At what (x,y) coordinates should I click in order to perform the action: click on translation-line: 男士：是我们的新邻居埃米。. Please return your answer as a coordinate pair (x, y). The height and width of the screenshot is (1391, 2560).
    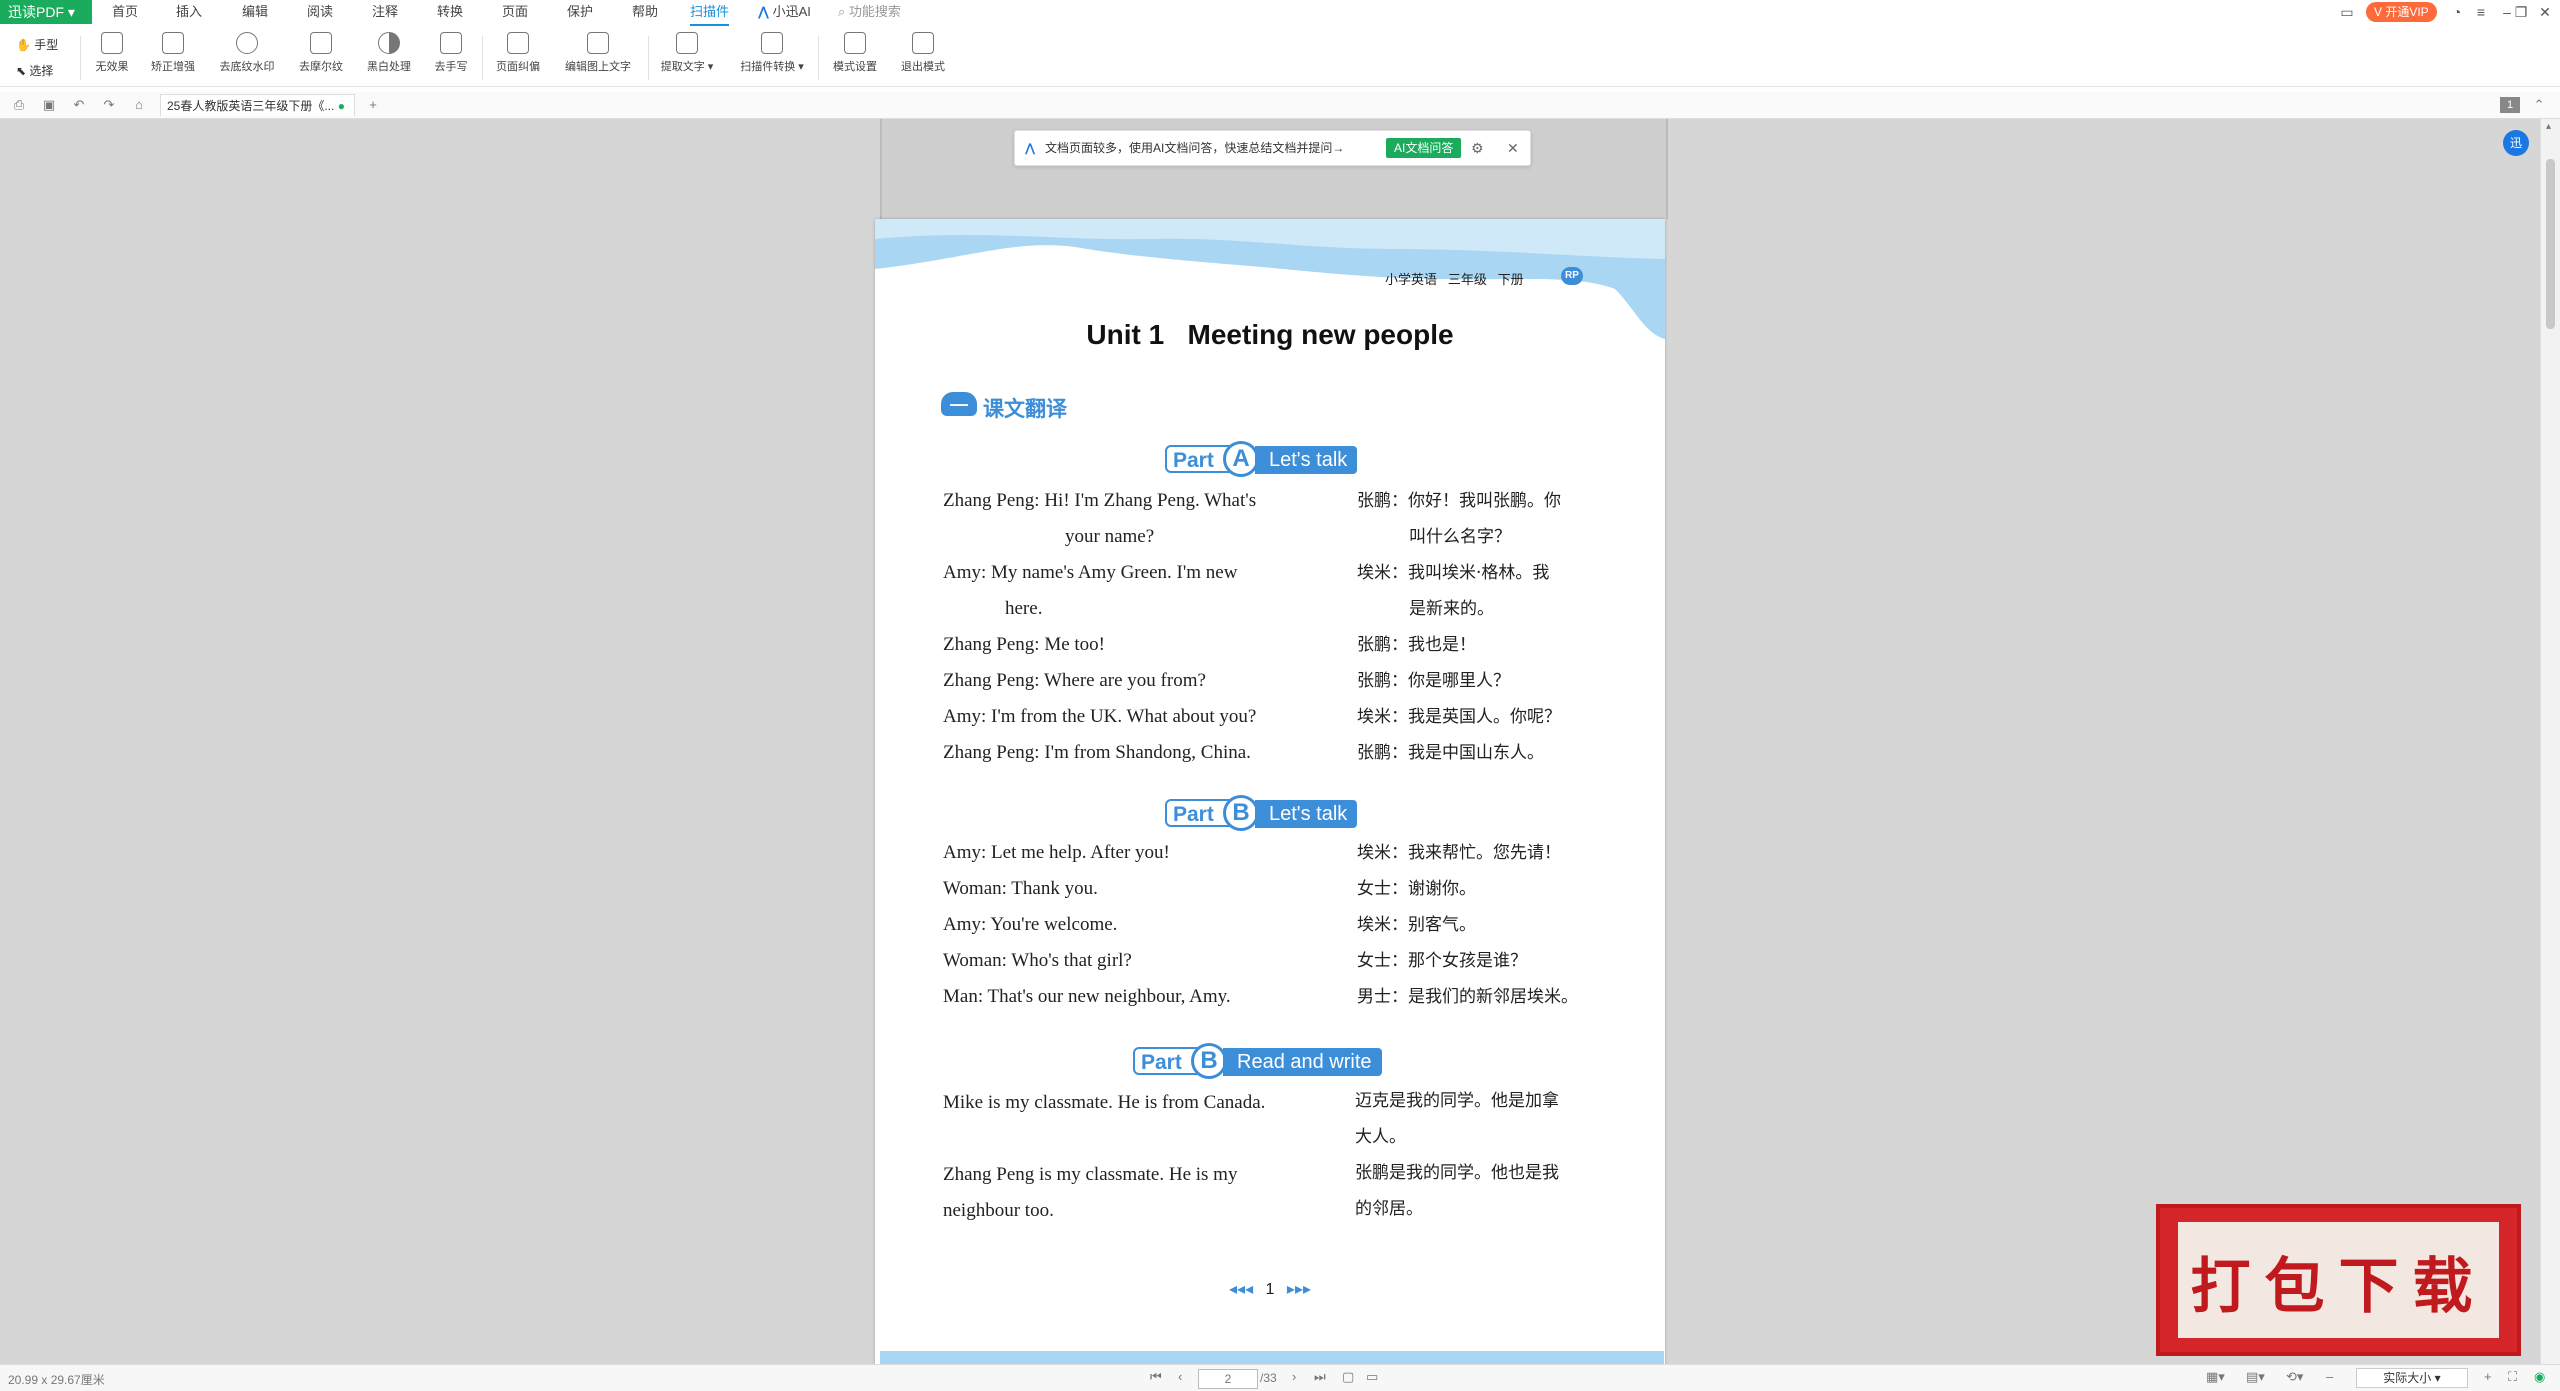
    Looking at the image, I should click on (1467, 997).